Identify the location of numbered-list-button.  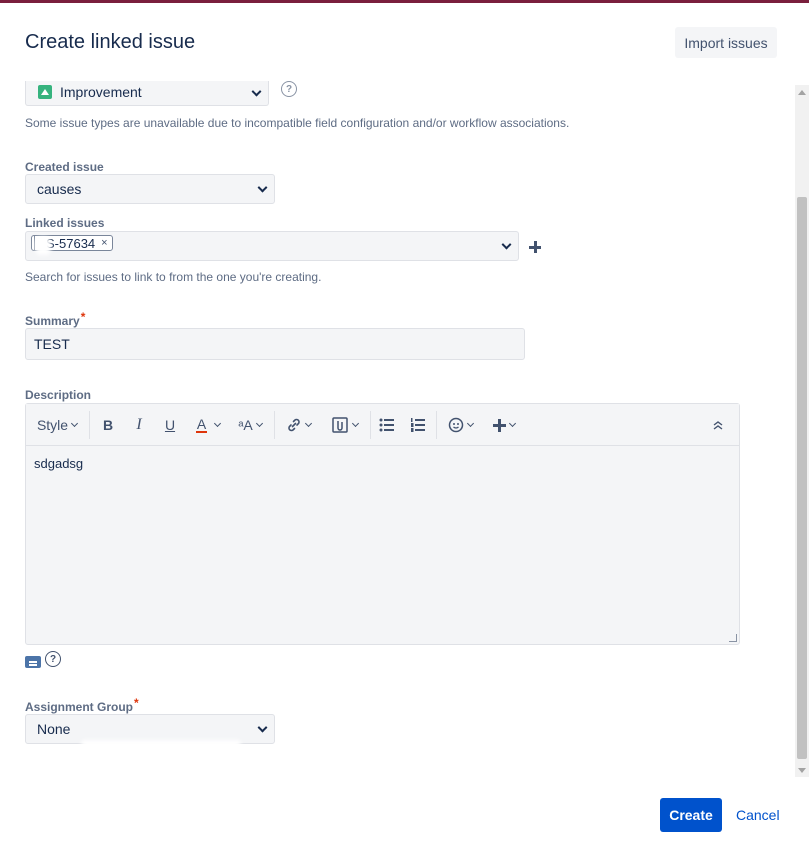
(418, 425).